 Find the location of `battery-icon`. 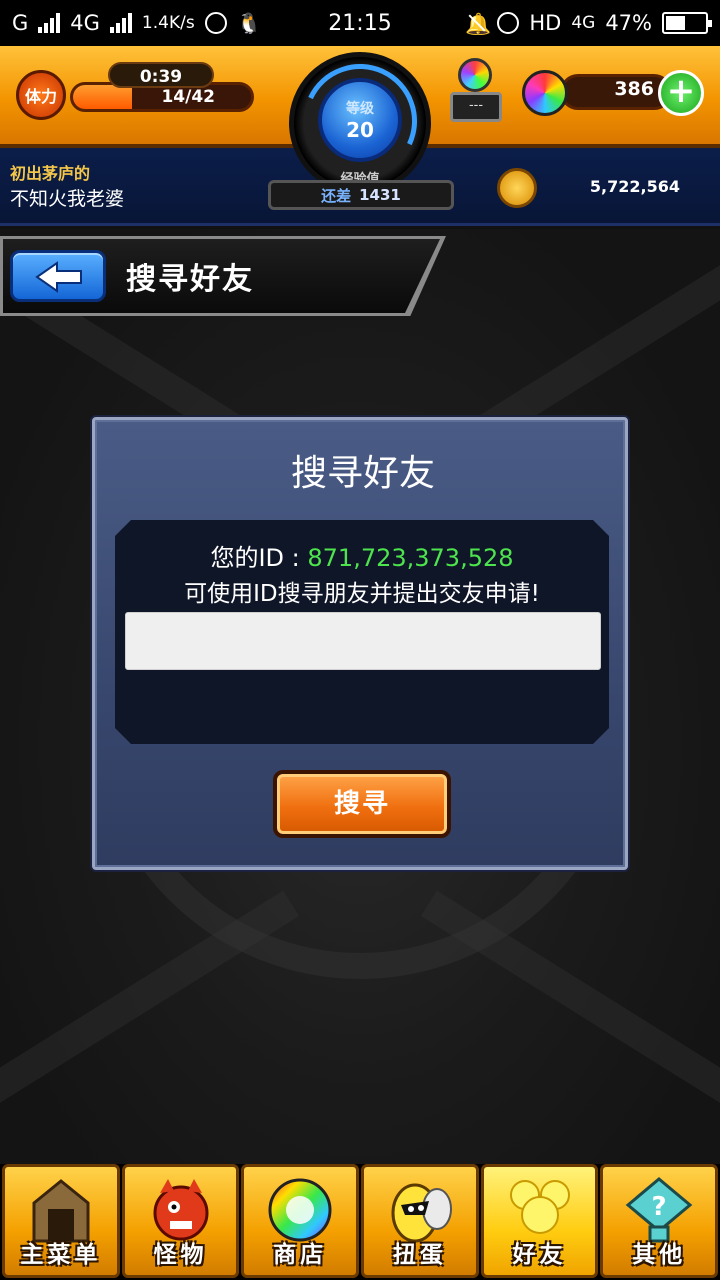

battery-icon is located at coordinates (687, 23).